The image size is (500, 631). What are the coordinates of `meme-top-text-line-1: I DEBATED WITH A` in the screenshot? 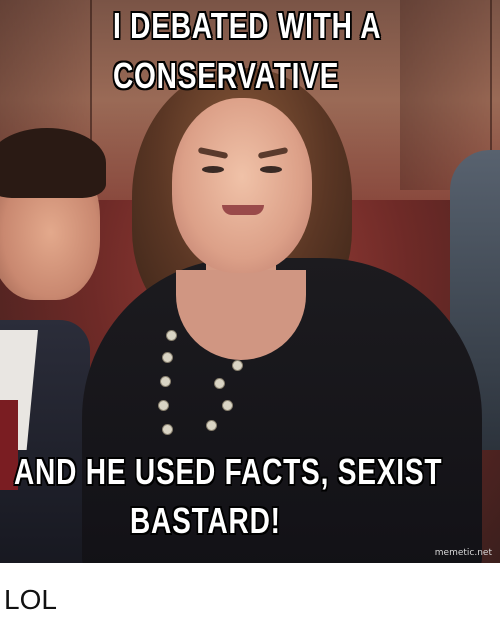 It's located at (247, 25).